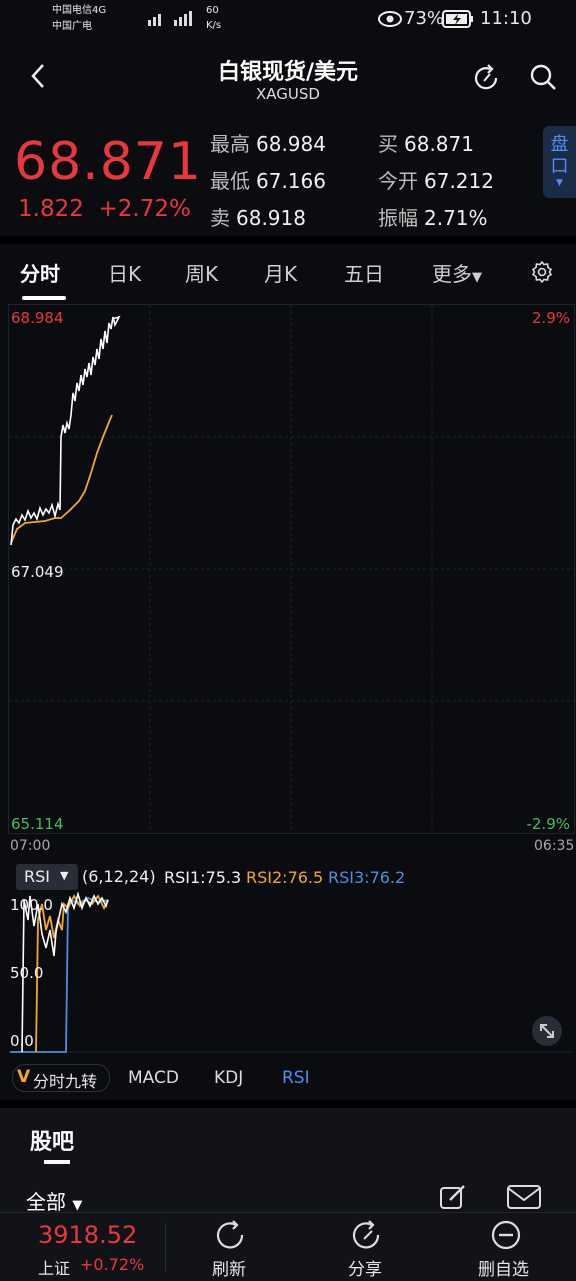  Describe the element at coordinates (543, 79) in the screenshot. I see `search-icon` at that location.